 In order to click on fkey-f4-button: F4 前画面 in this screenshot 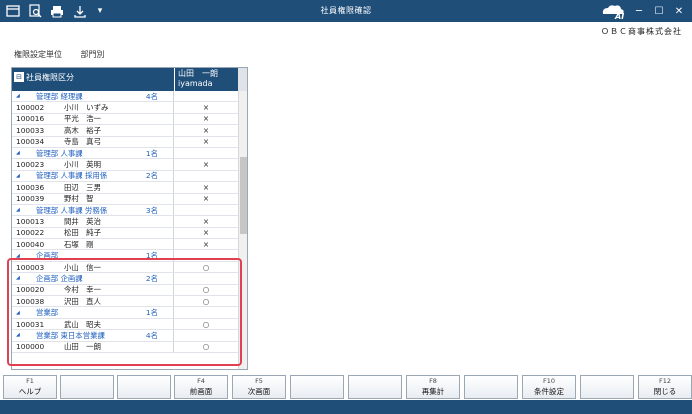, I will do `click(201, 387)`.